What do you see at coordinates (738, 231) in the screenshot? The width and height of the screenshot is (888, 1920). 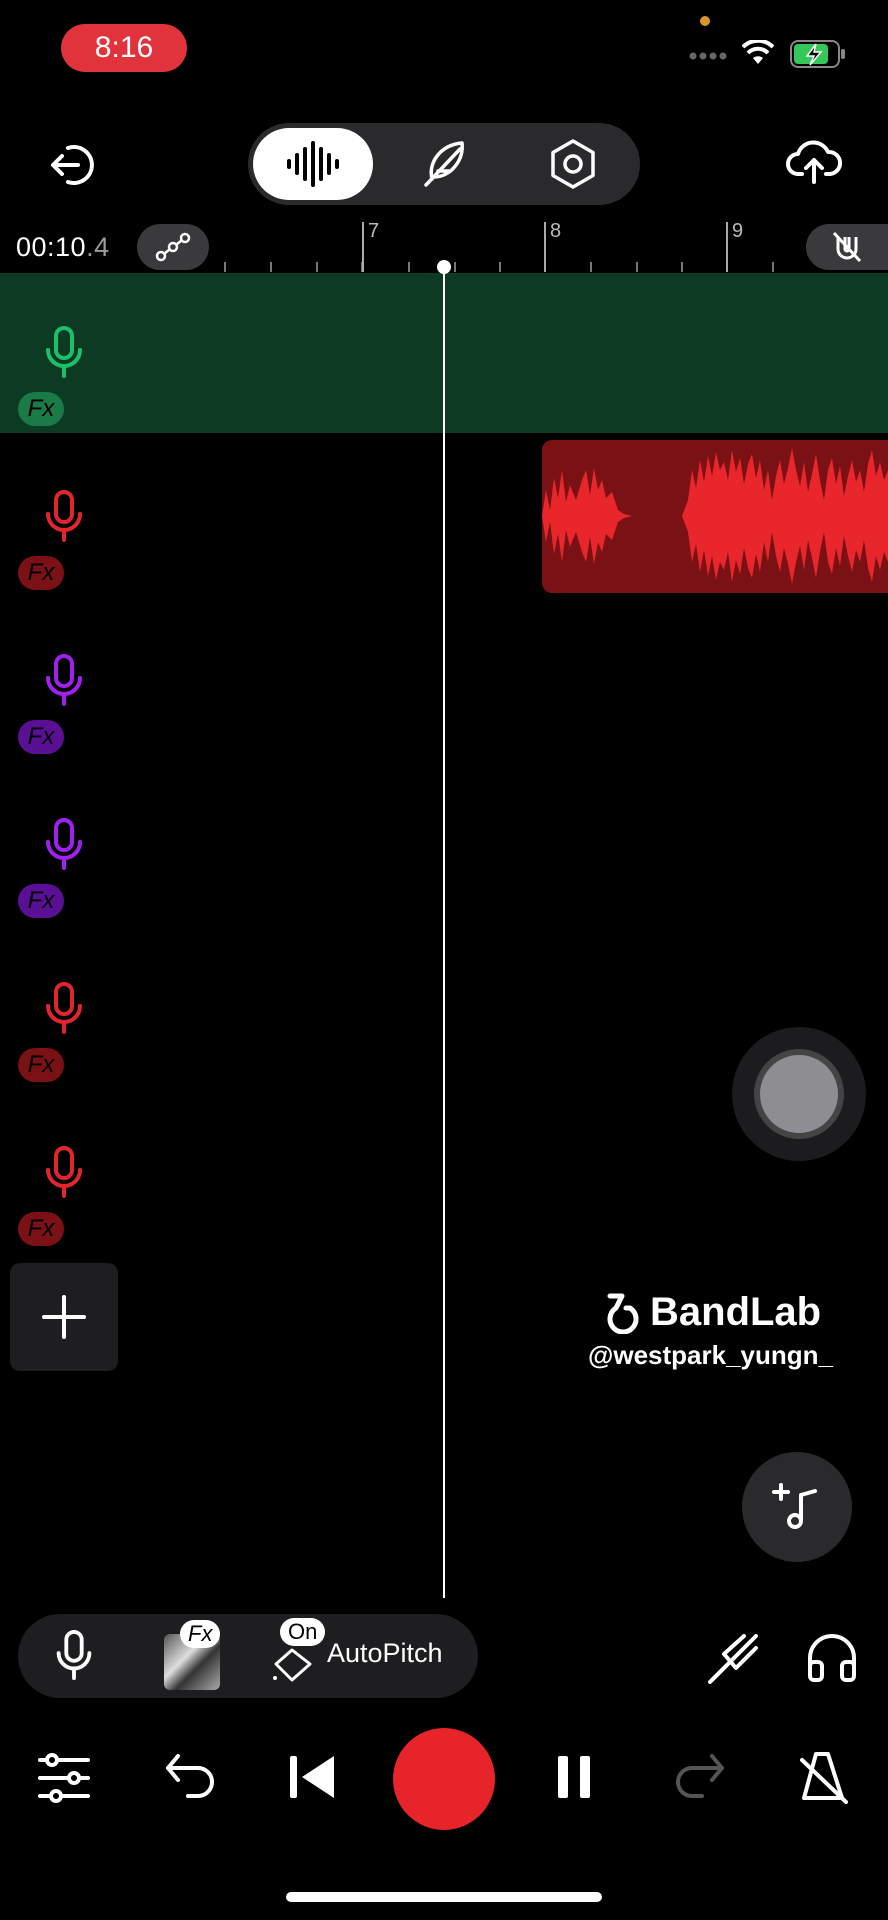 I see `bar-number: 9` at bounding box center [738, 231].